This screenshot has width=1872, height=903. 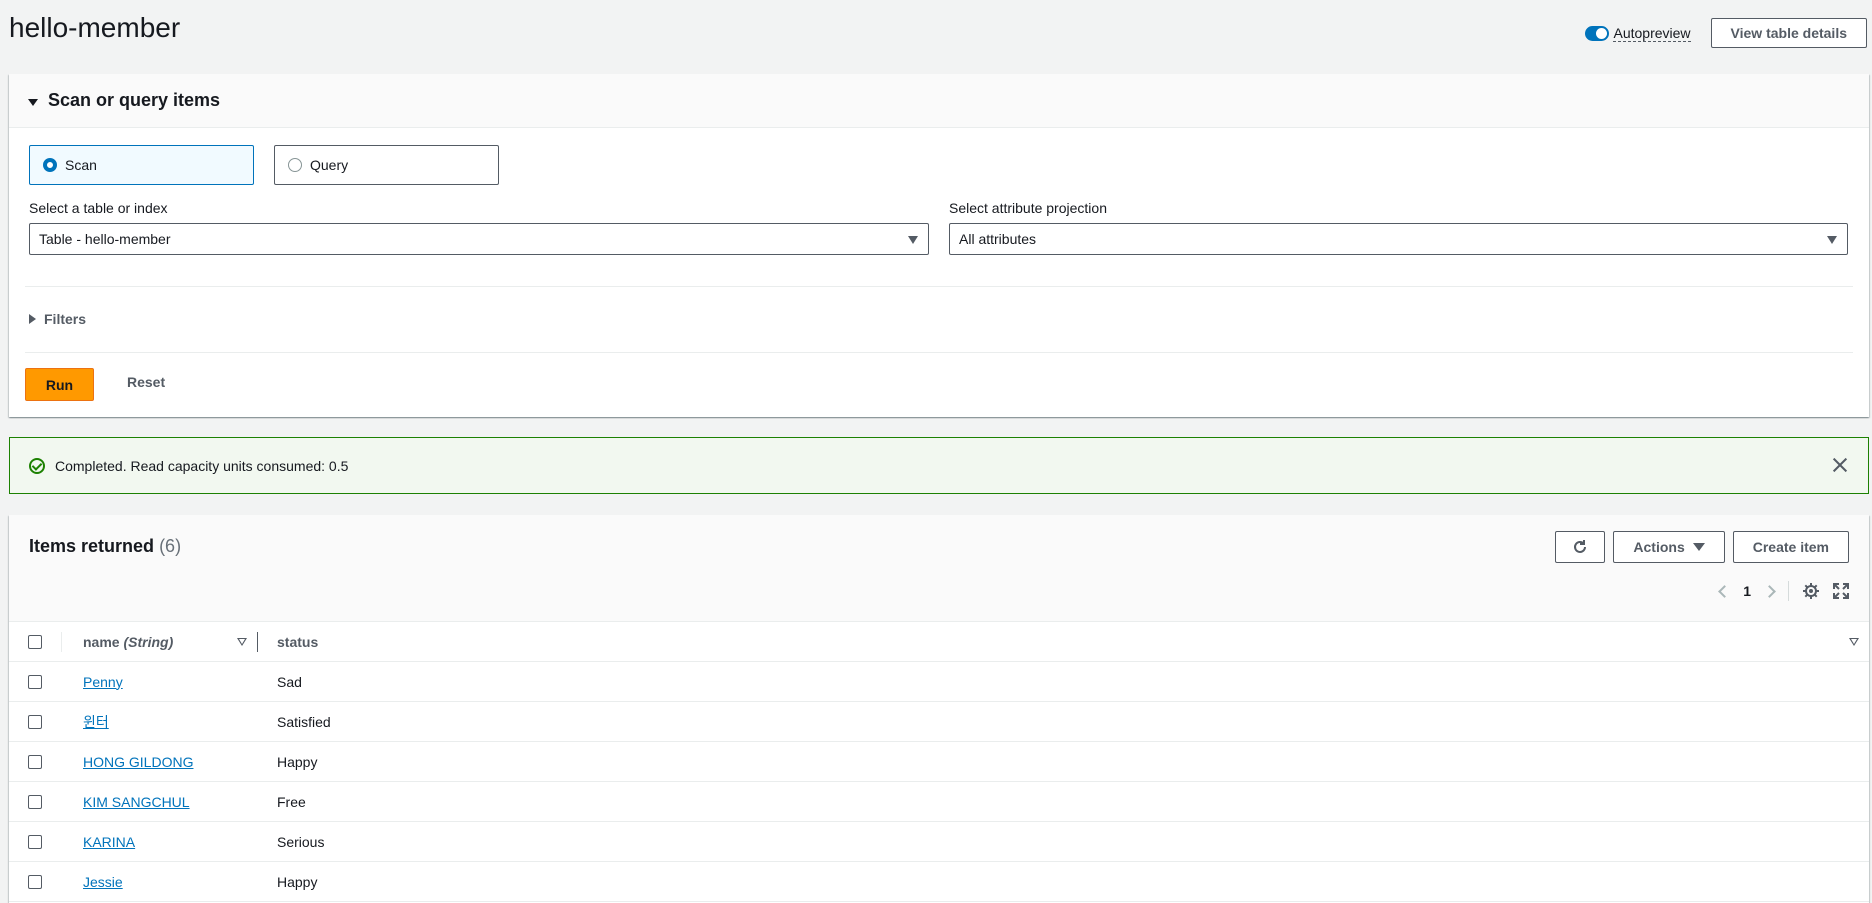 What do you see at coordinates (170, 546) in the screenshot?
I see `items-count: (6)` at bounding box center [170, 546].